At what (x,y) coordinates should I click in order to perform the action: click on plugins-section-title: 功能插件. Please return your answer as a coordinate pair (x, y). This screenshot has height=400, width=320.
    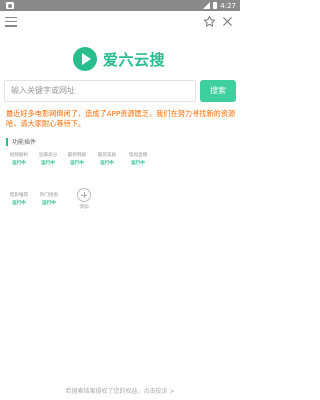
    Looking at the image, I should click on (21, 141).